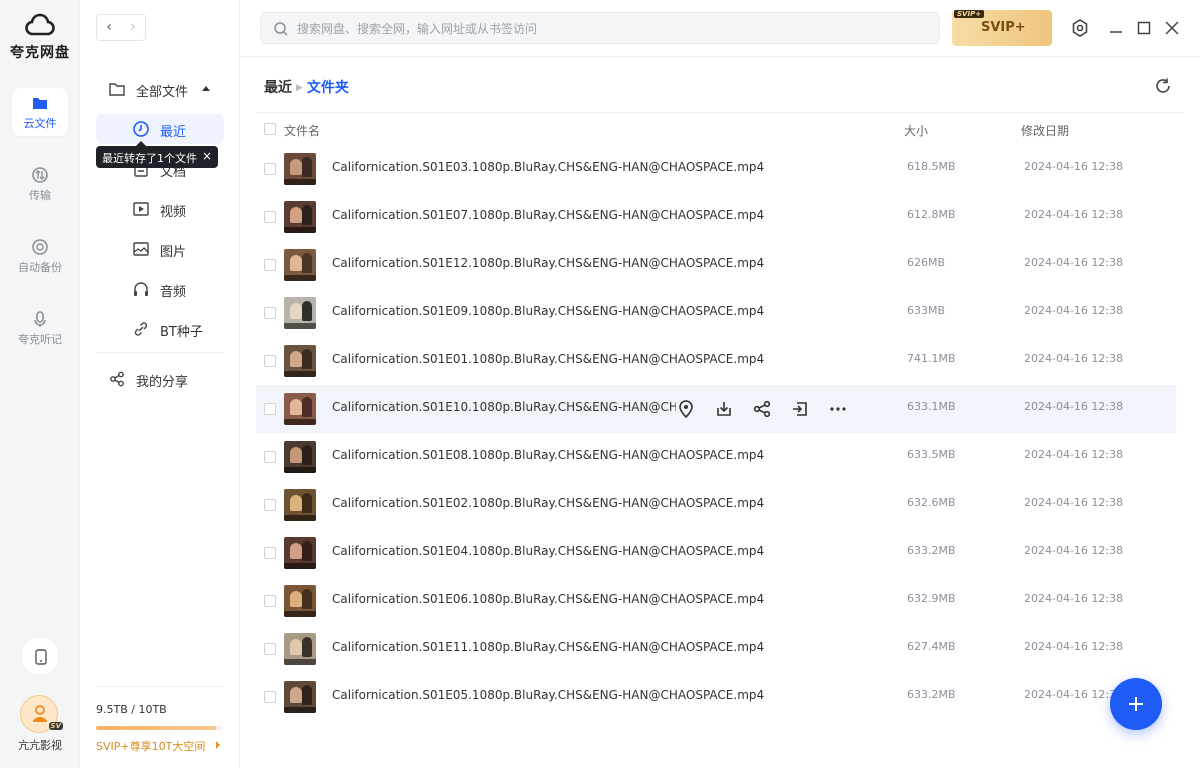 The height and width of the screenshot is (768, 1200). What do you see at coordinates (206, 88) in the screenshot?
I see `collapse-caret-icon` at bounding box center [206, 88].